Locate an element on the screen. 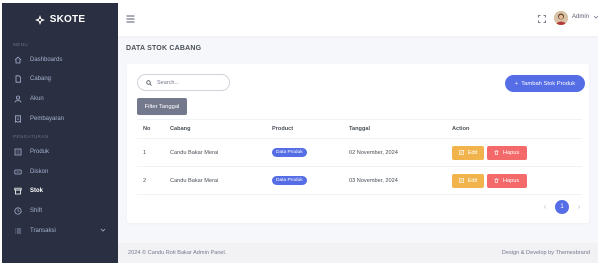 Image resolution: width=600 pixels, height=266 pixels. cell-tanggal: 02 November, 2024 is located at coordinates (394, 152).